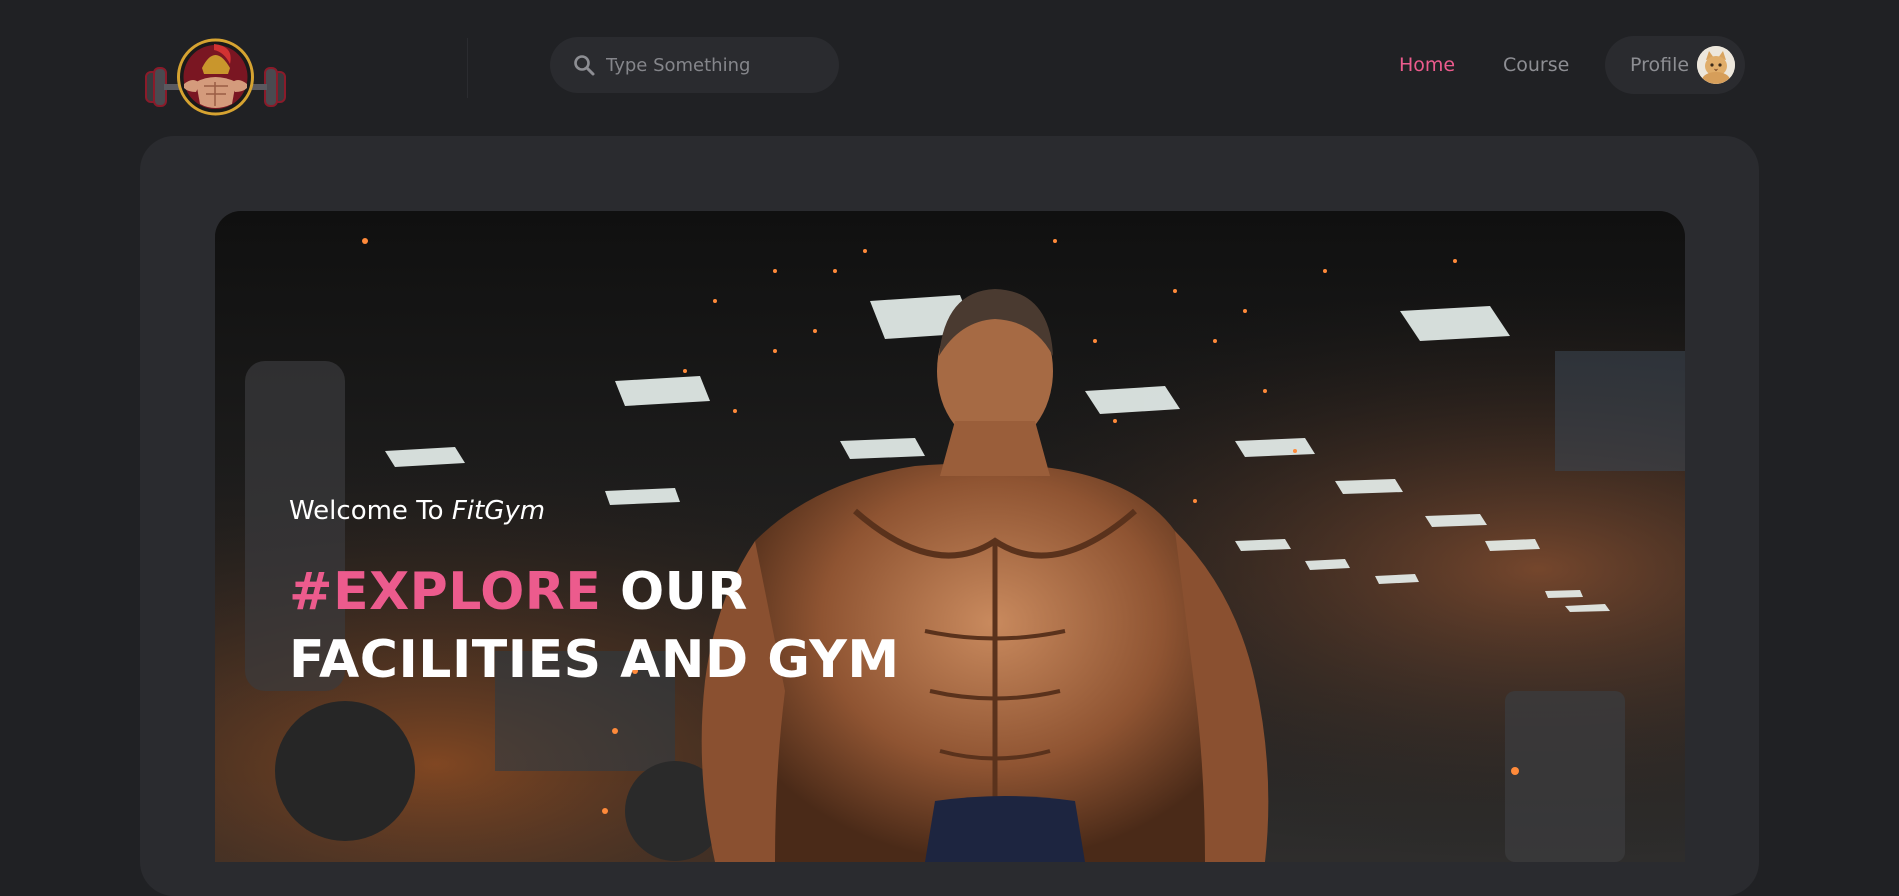 The width and height of the screenshot is (1899, 896). What do you see at coordinates (584, 65) in the screenshot?
I see `search-icon` at bounding box center [584, 65].